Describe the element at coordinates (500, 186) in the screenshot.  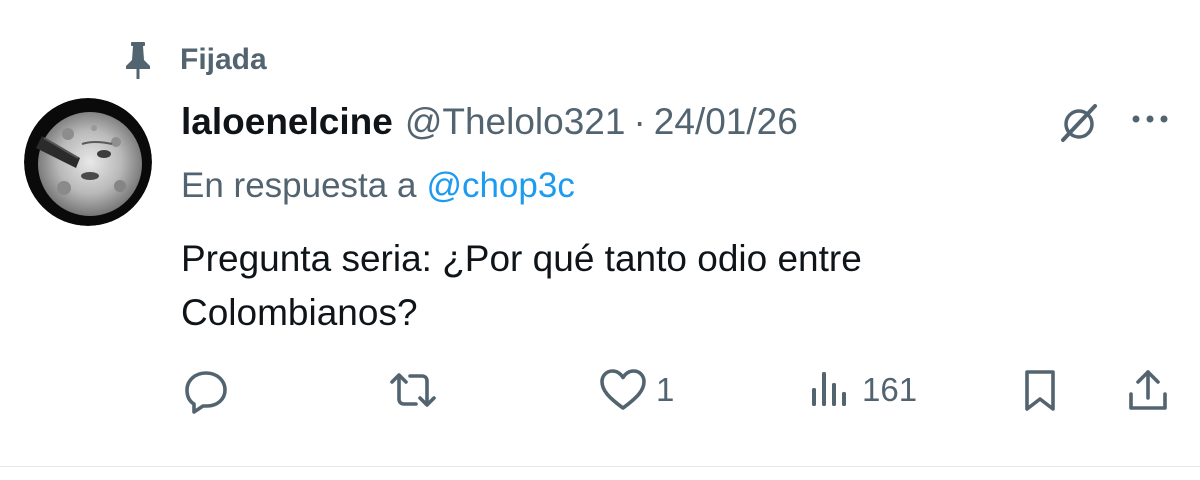
I see `reply-to-handle: @chop3c` at that location.